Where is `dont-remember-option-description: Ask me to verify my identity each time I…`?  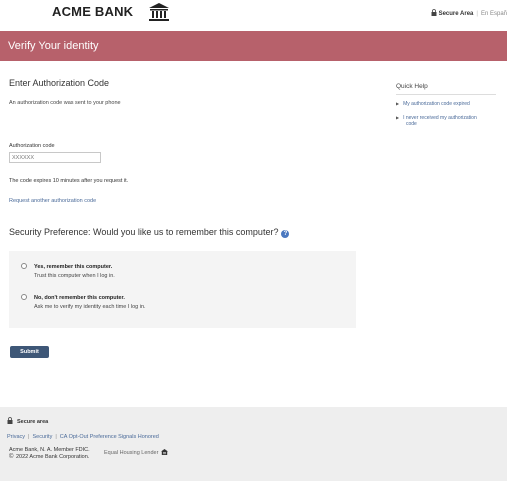
dont-remember-option-description: Ask me to verify my identity each time I… is located at coordinates (90, 307).